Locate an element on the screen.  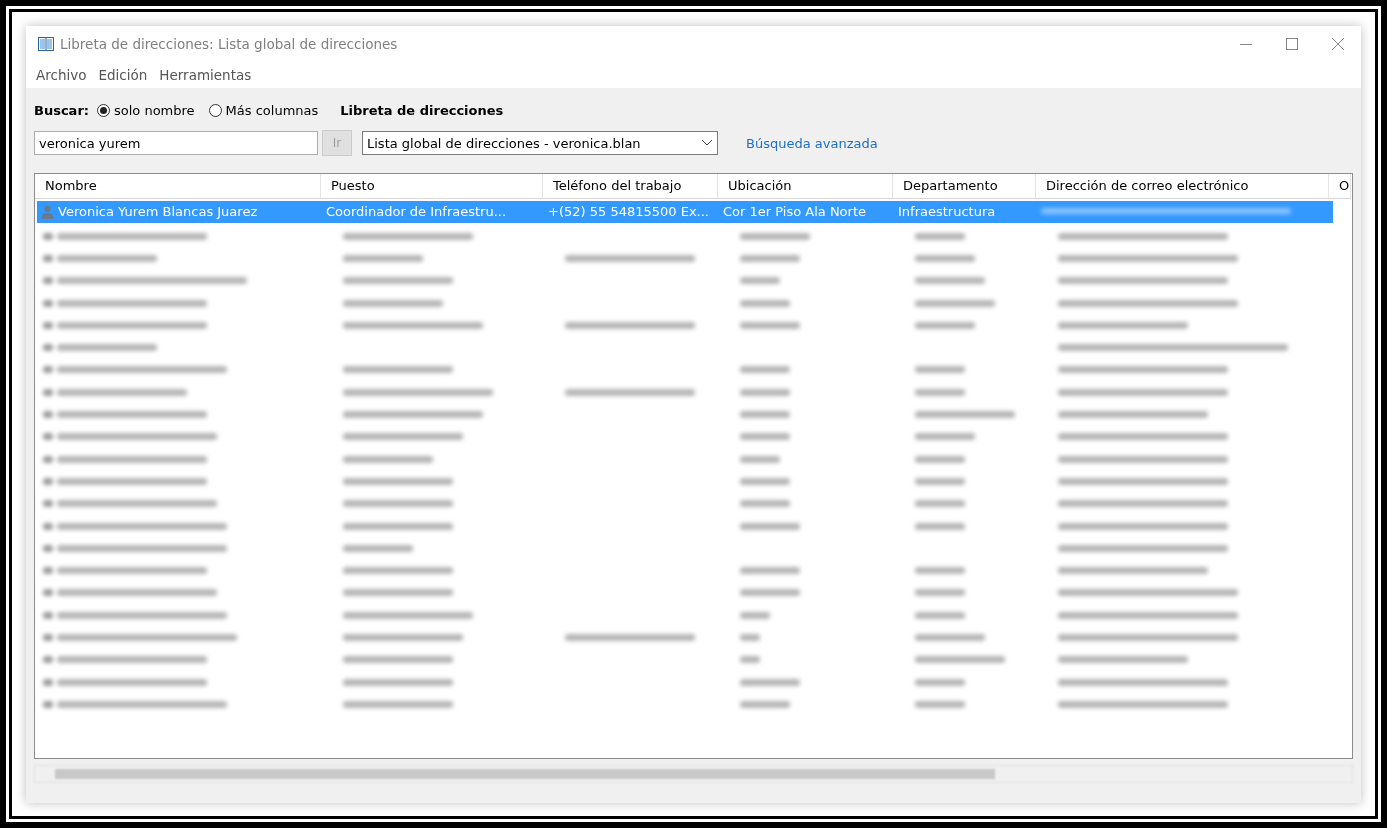
column-header: Teléfono del trabajo is located at coordinates (630, 186).